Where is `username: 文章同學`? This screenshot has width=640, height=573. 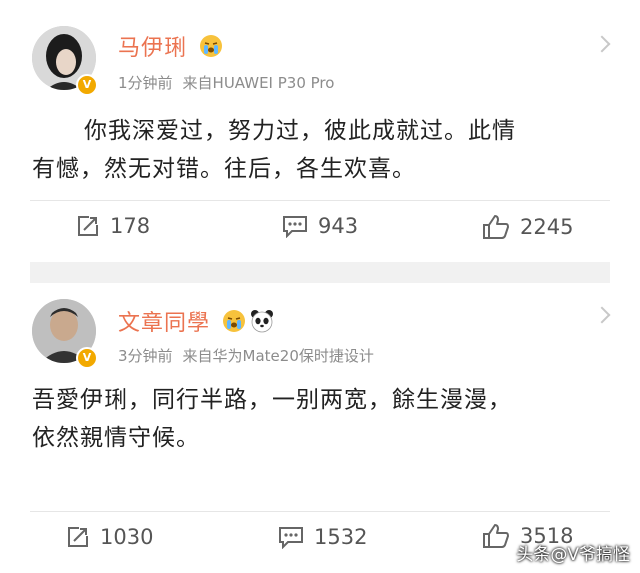
username: 文章同學 is located at coordinates (196, 322).